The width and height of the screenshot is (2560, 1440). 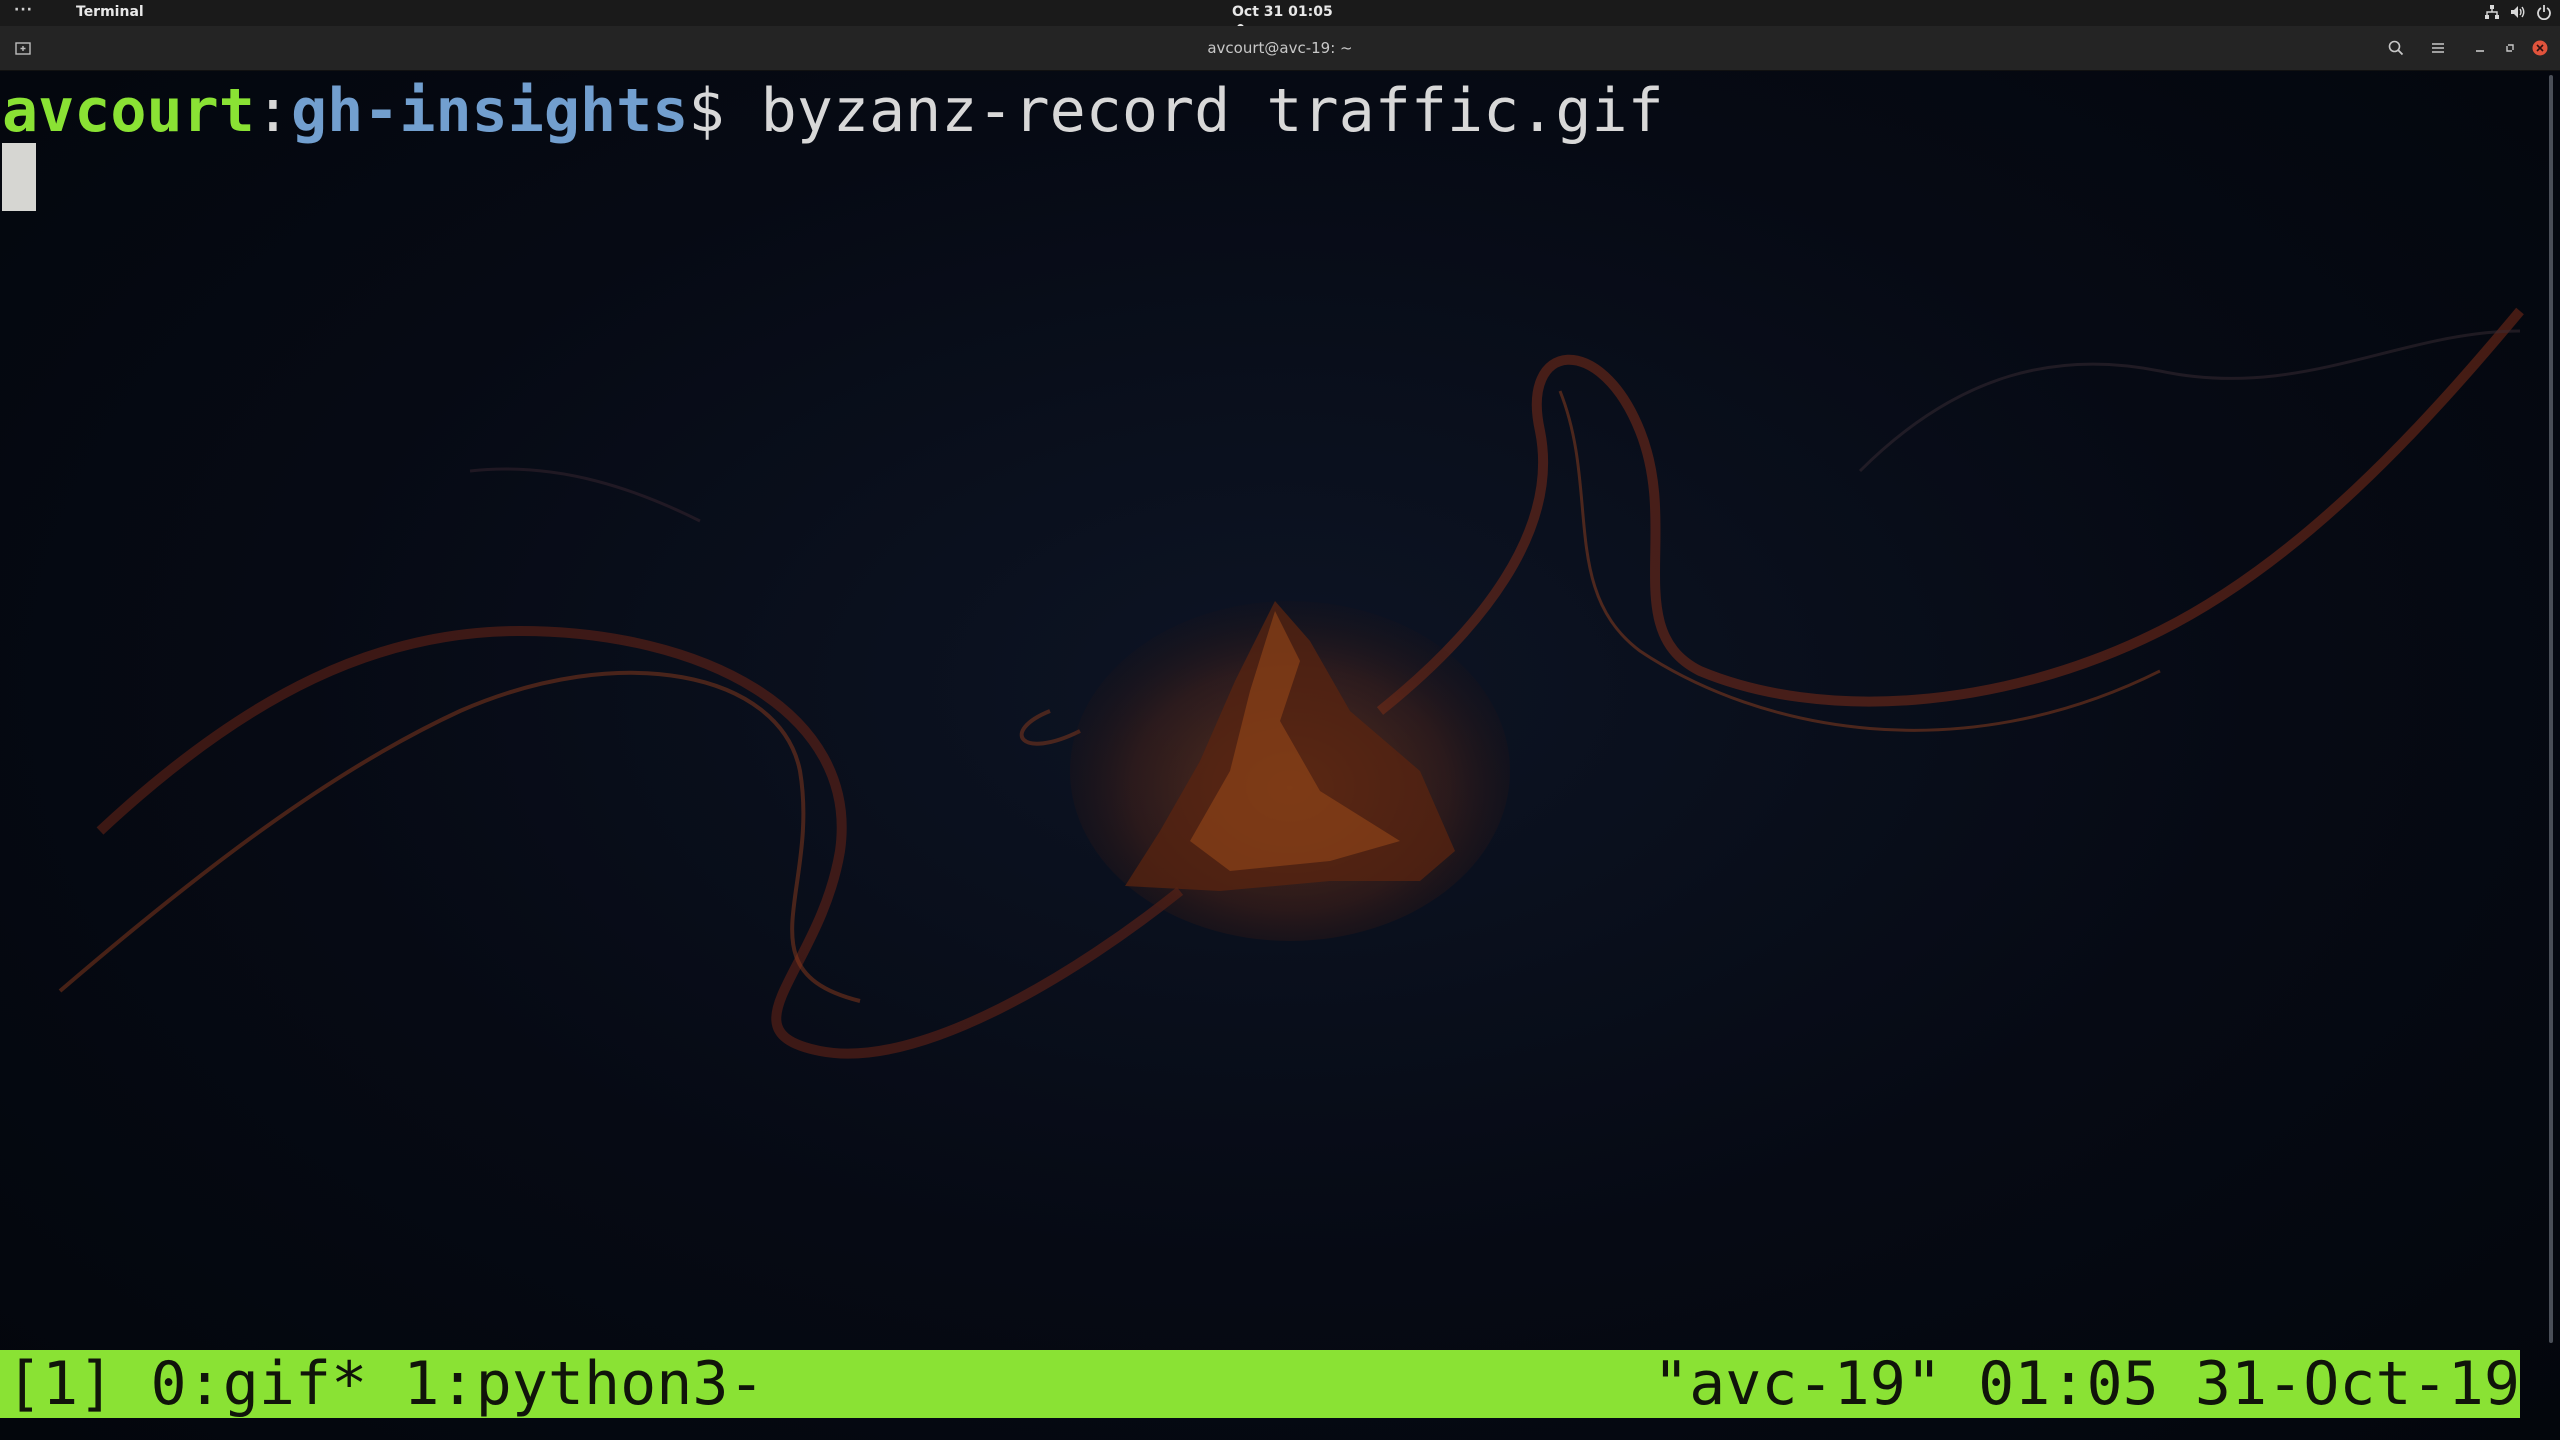 What do you see at coordinates (1212, 111) in the screenshot?
I see `command-text: byzanz-record traffic.gif` at bounding box center [1212, 111].